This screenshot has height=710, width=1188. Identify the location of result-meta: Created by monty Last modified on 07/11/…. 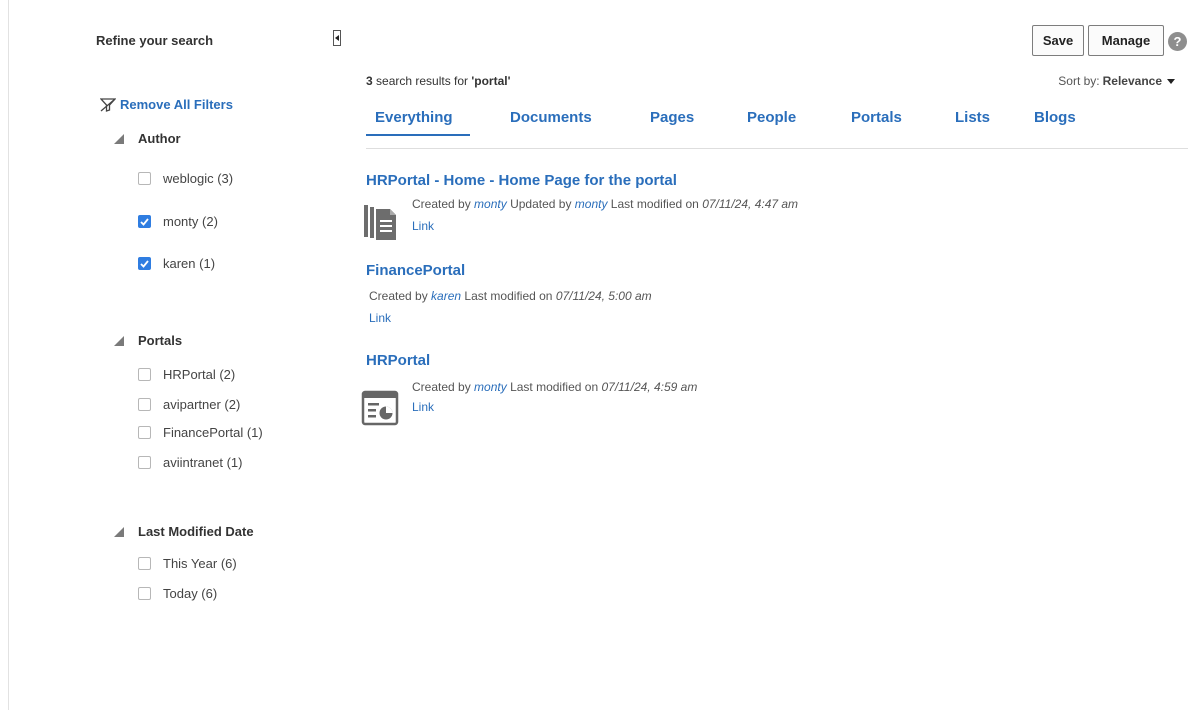
(554, 387).